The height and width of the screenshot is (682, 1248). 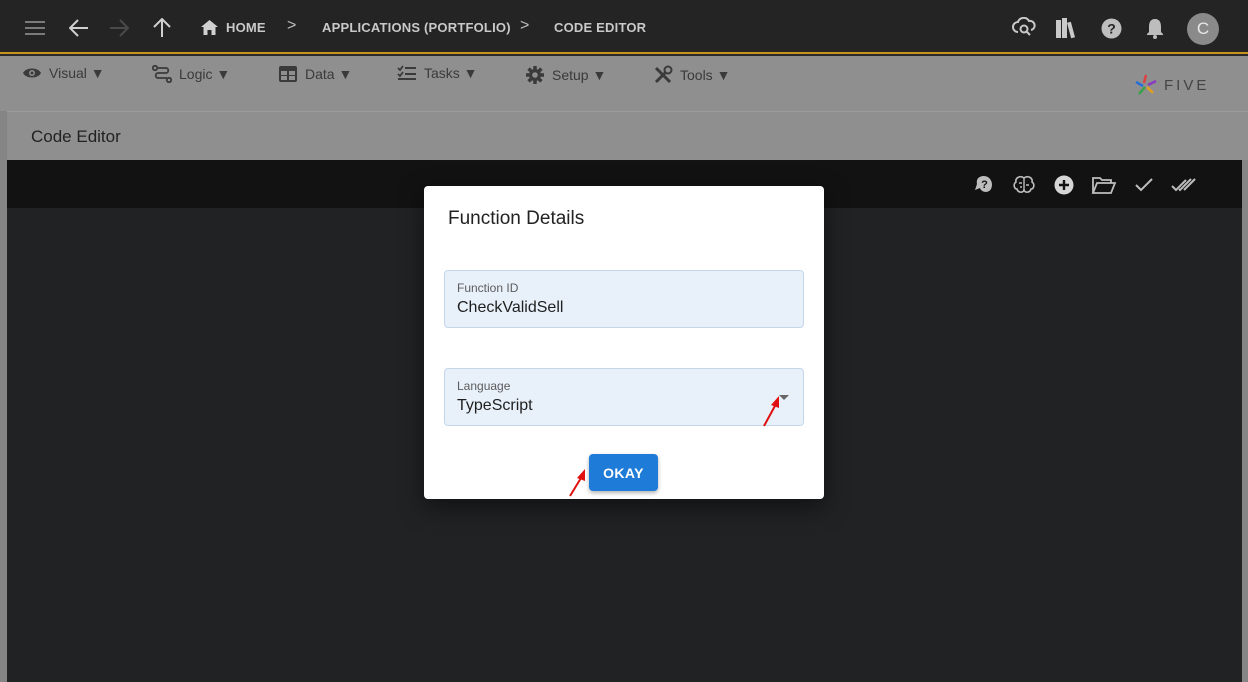 What do you see at coordinates (1146, 84) in the screenshot?
I see `five-logo-mark` at bounding box center [1146, 84].